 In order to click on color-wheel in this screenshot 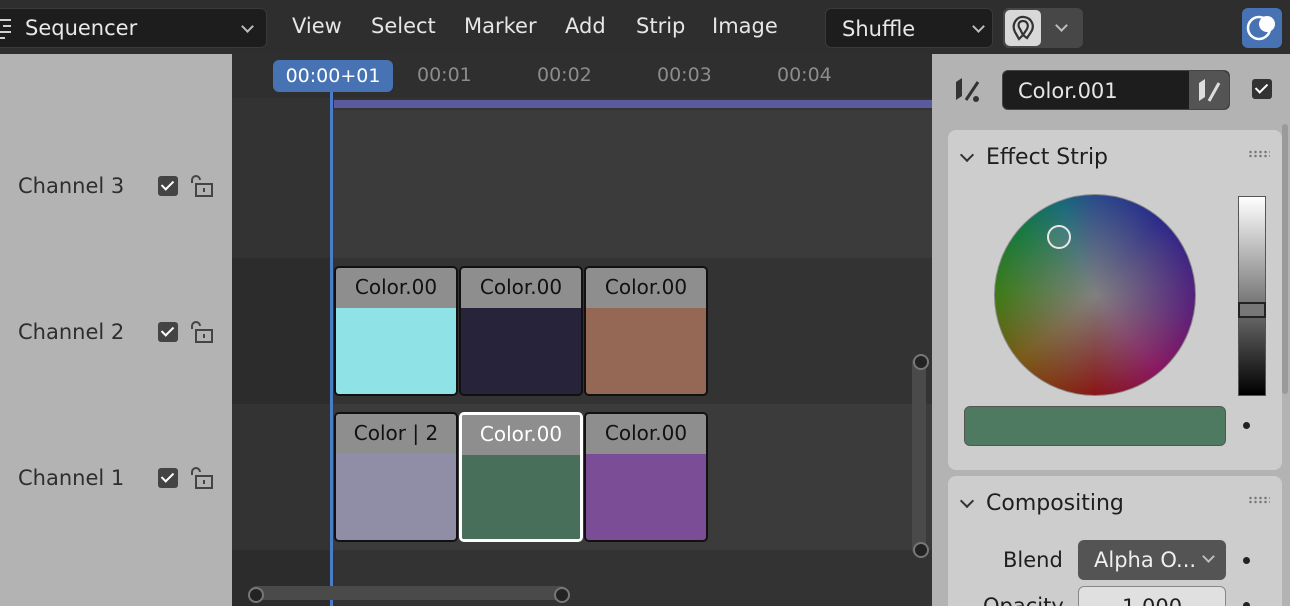, I will do `click(1095, 295)`.